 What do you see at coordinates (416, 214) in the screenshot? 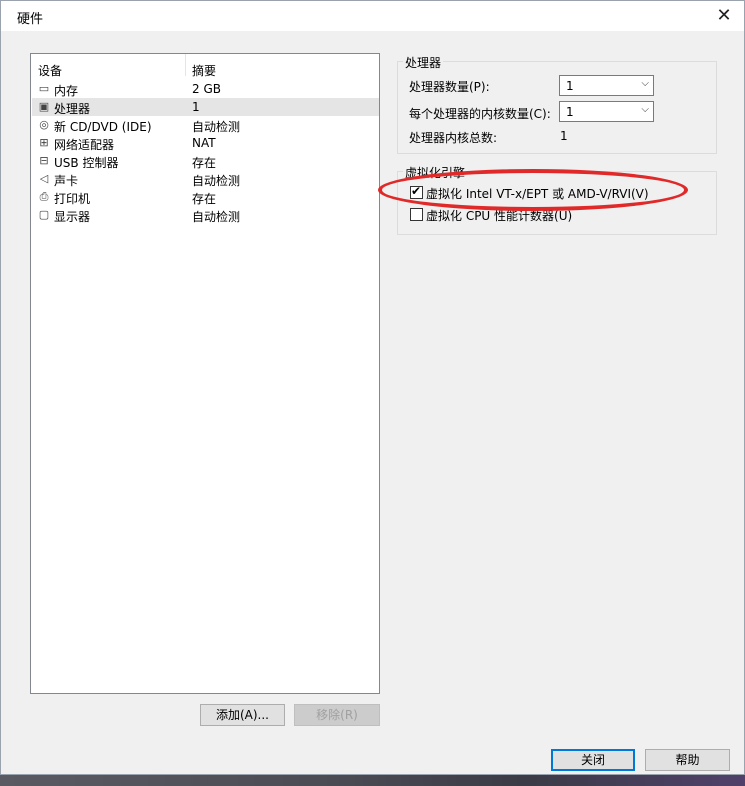
I see `cpu-perf-counter-checkbox` at bounding box center [416, 214].